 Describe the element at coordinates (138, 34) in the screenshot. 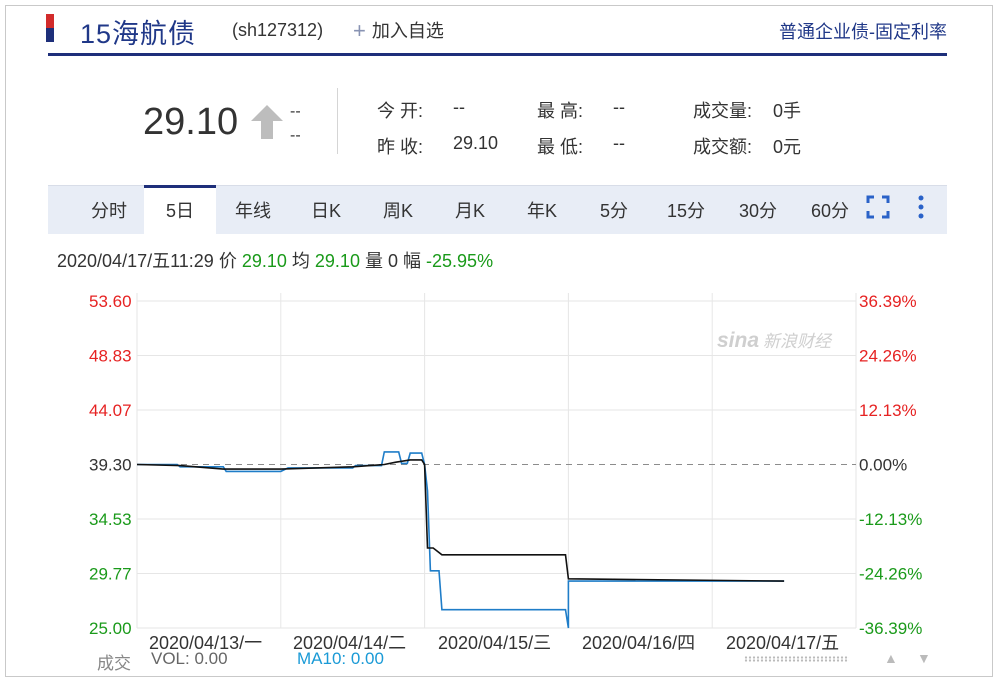

I see `bond-name: 15海航债` at that location.